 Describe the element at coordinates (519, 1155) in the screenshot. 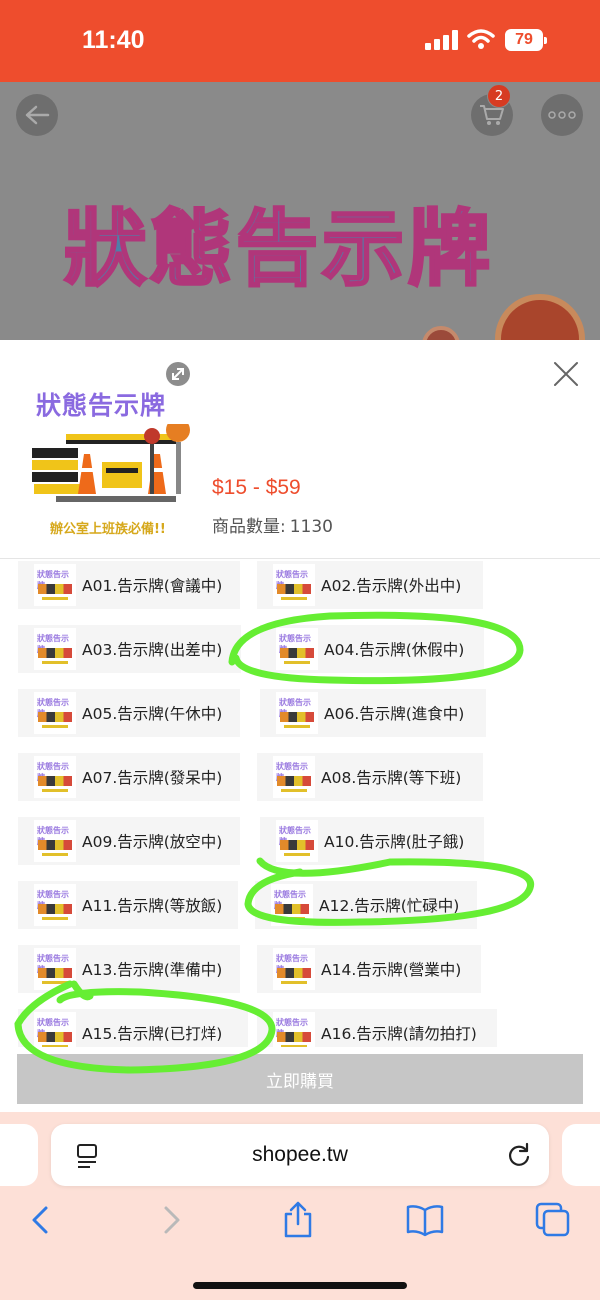

I see `reload-icon` at that location.